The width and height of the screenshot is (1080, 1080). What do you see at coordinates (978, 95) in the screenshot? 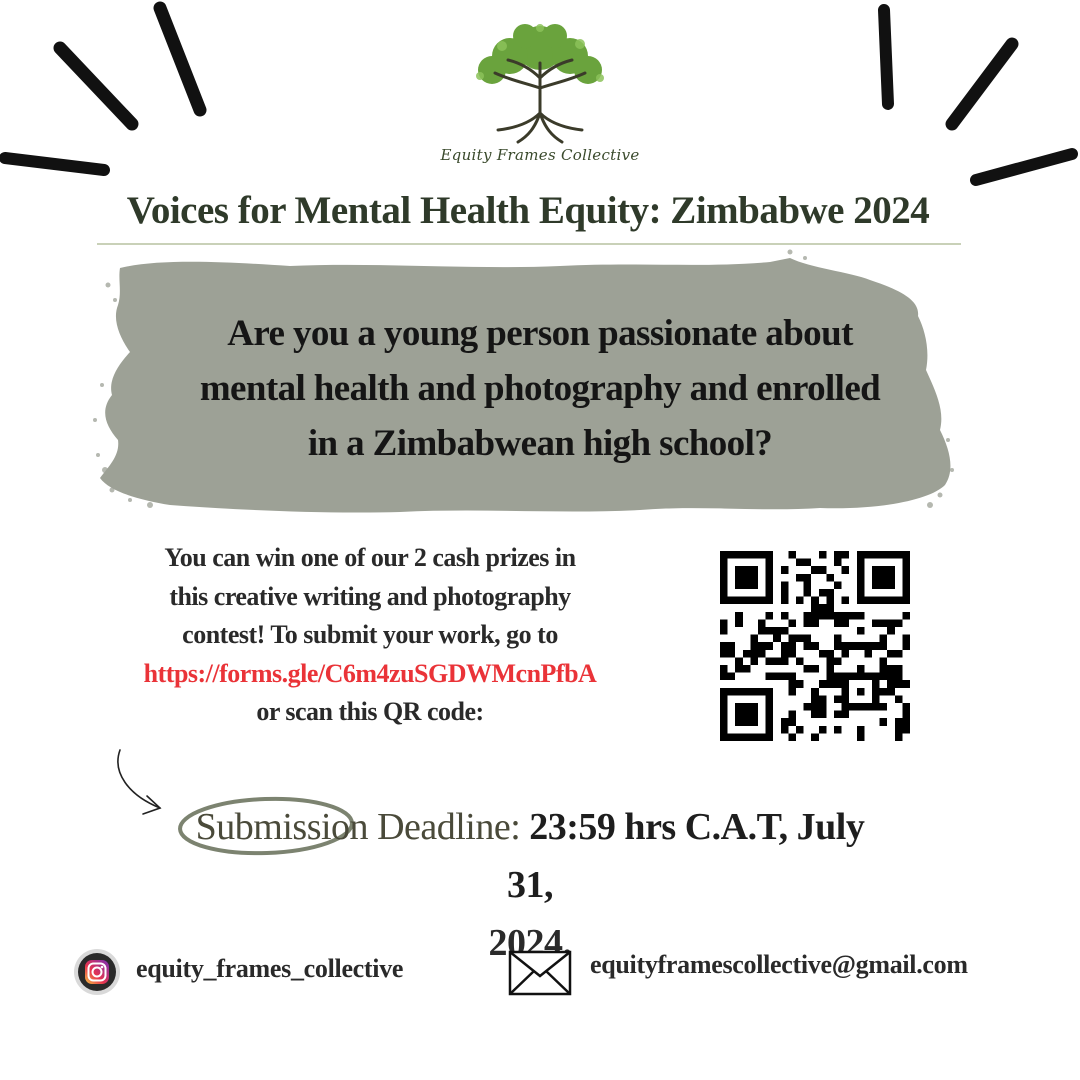
I see `rays-right-decoration` at bounding box center [978, 95].